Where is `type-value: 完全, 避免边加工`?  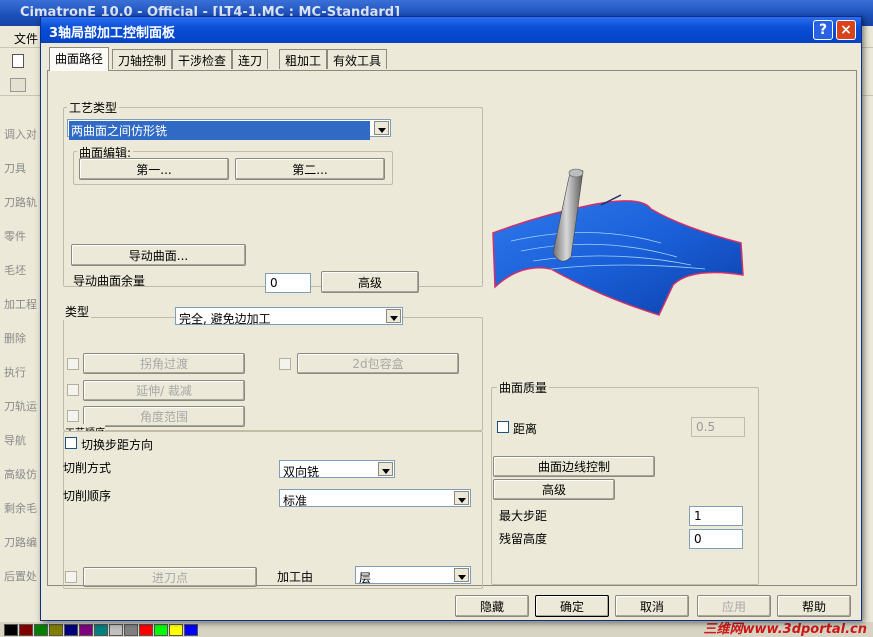 type-value: 完全, 避免边加工 is located at coordinates (225, 319).